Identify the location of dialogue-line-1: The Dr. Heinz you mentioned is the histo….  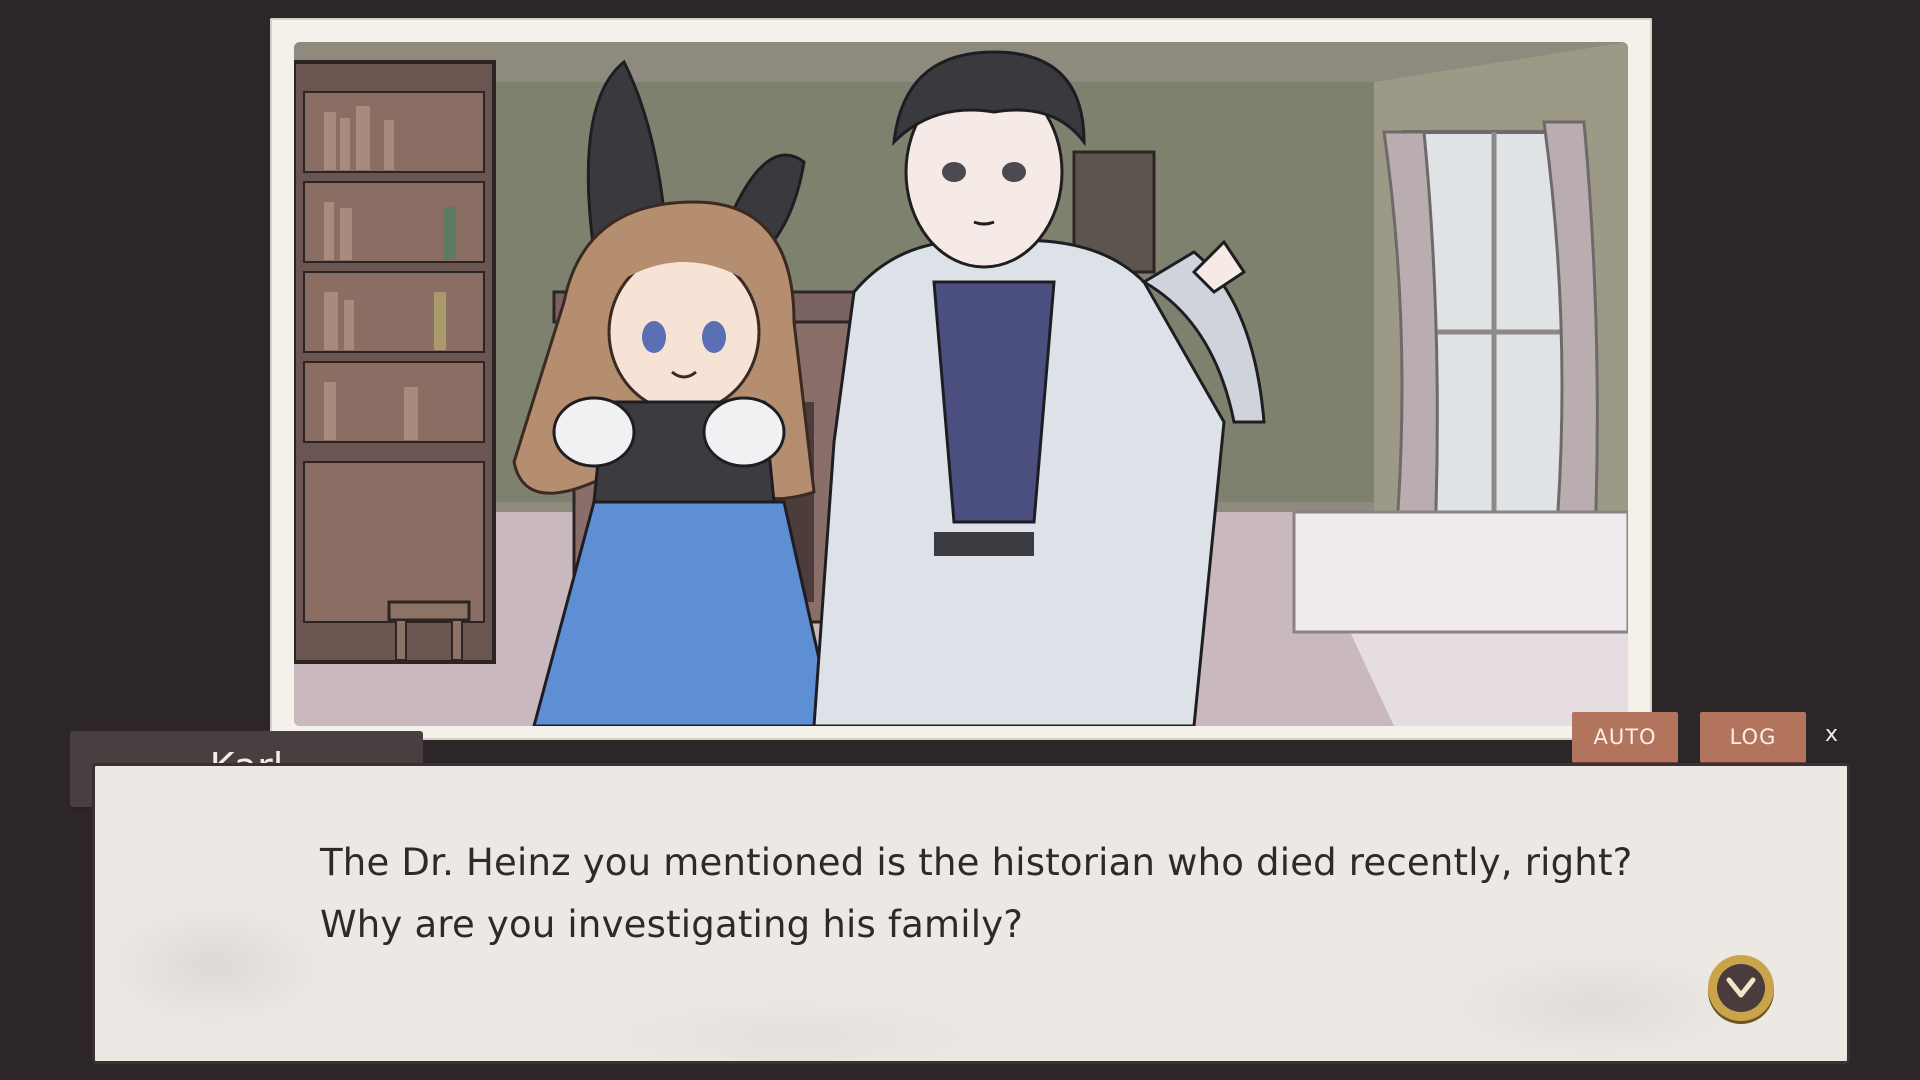
(976, 862).